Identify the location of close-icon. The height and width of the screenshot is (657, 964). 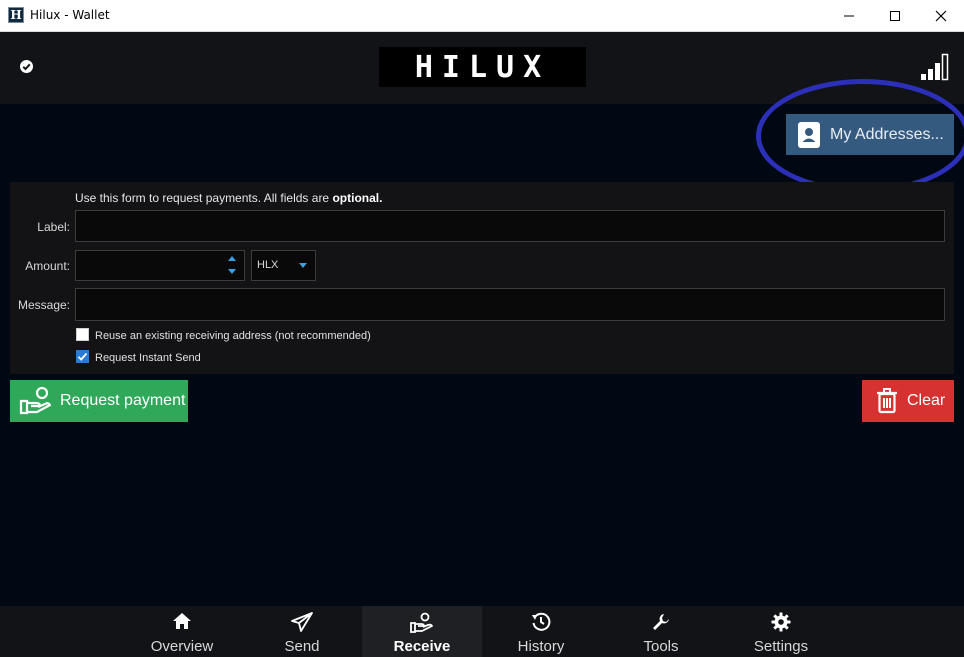
(941, 15).